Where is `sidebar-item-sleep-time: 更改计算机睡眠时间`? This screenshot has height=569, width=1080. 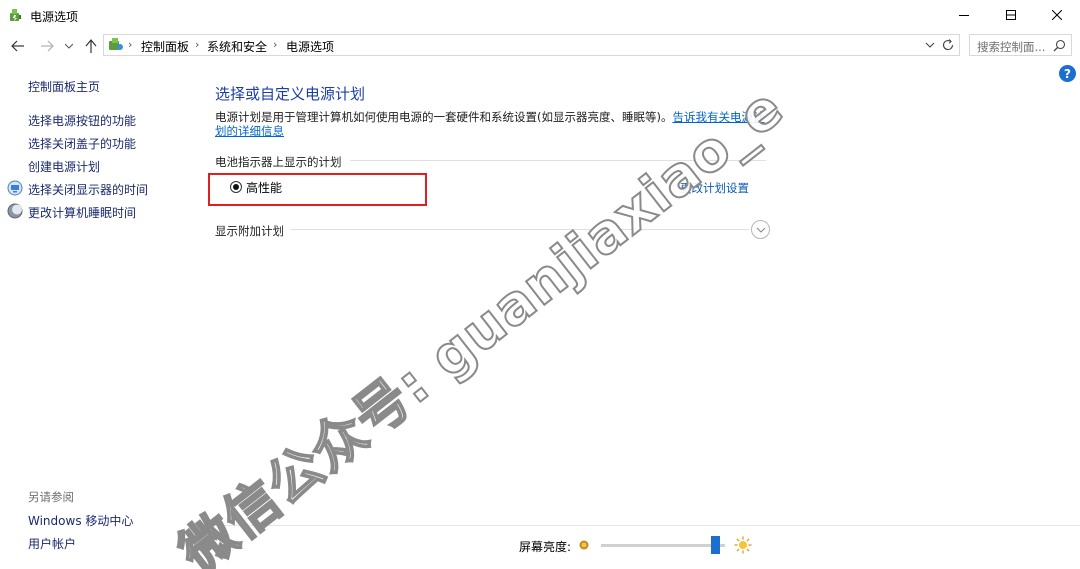
sidebar-item-sleep-time: 更改计算机睡眠时间 is located at coordinates (82, 212).